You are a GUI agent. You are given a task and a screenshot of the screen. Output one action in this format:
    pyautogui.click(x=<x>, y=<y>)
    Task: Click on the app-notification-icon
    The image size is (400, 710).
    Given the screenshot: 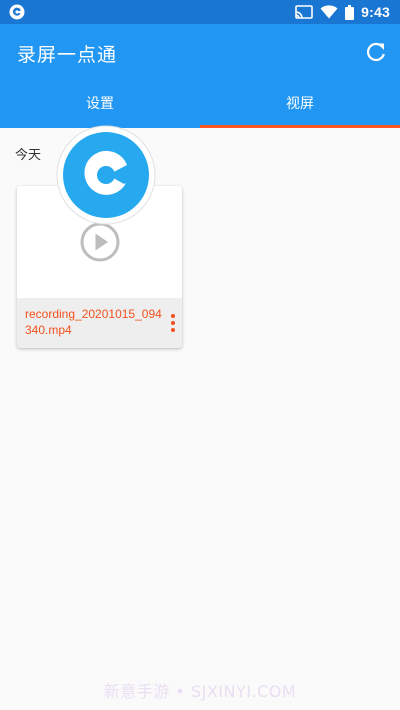 What is the action you would take?
    pyautogui.click(x=17, y=12)
    